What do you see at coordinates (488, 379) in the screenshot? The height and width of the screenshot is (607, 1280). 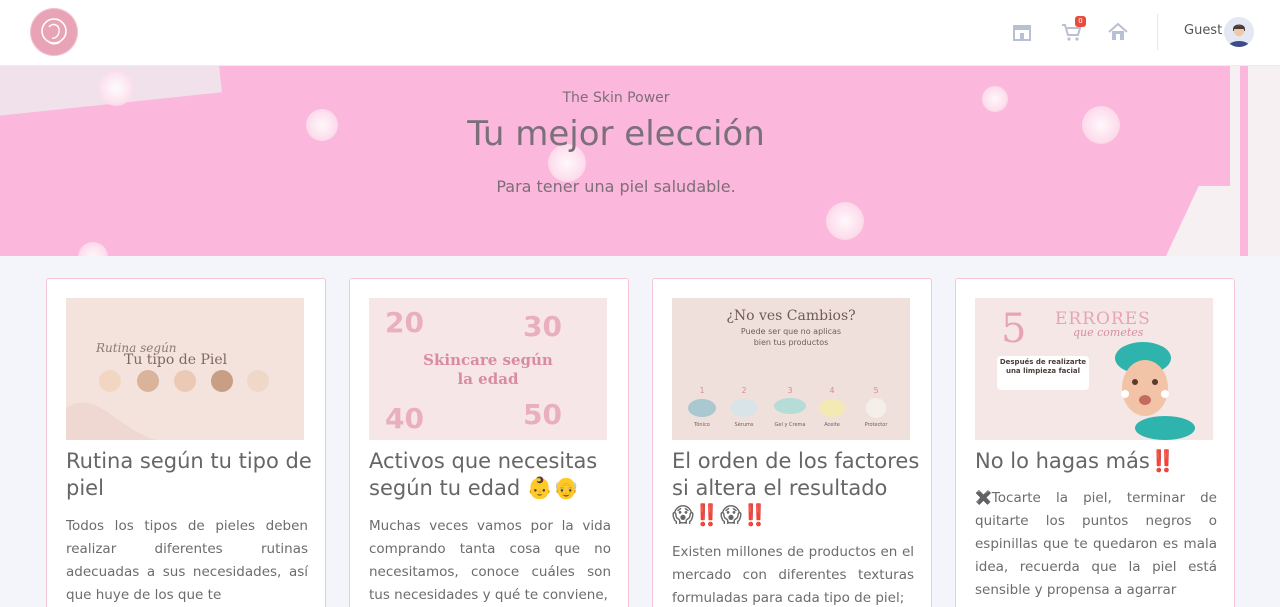 I see `card-image-text: la edad` at bounding box center [488, 379].